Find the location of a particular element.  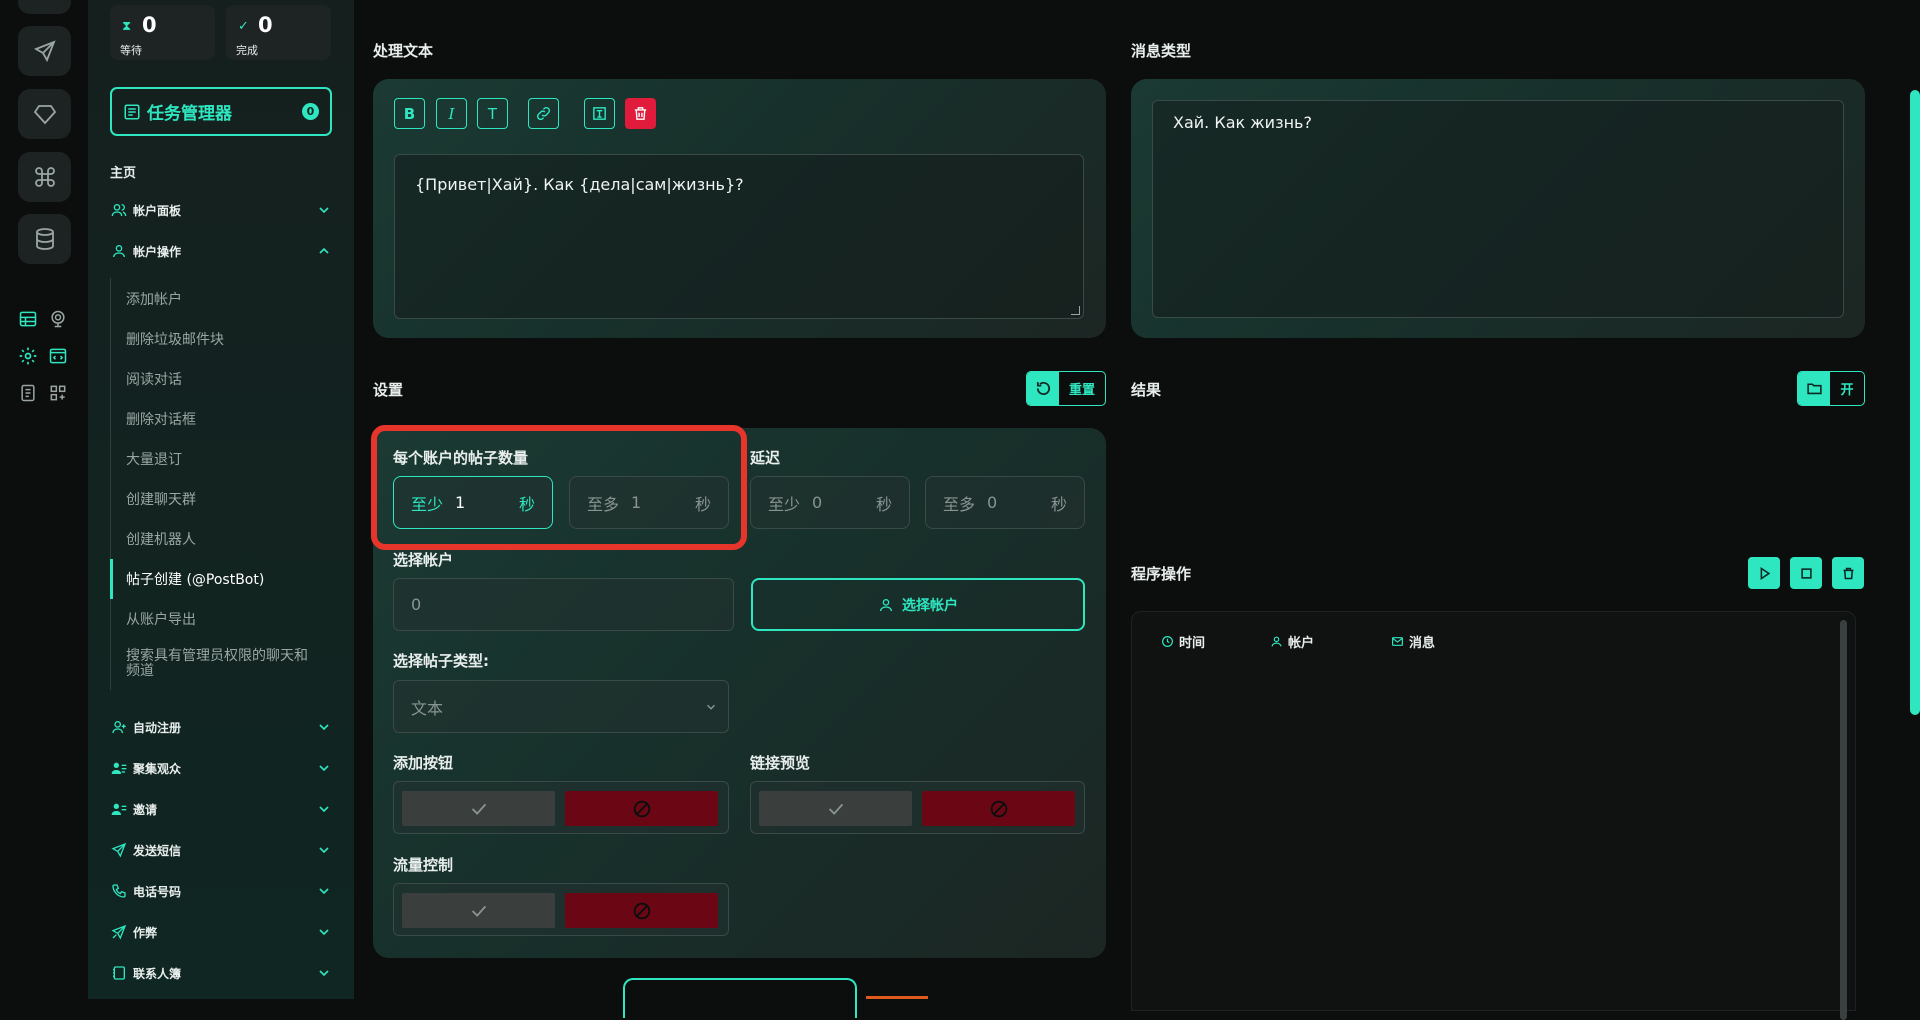

rail-command-button is located at coordinates (44, 177).